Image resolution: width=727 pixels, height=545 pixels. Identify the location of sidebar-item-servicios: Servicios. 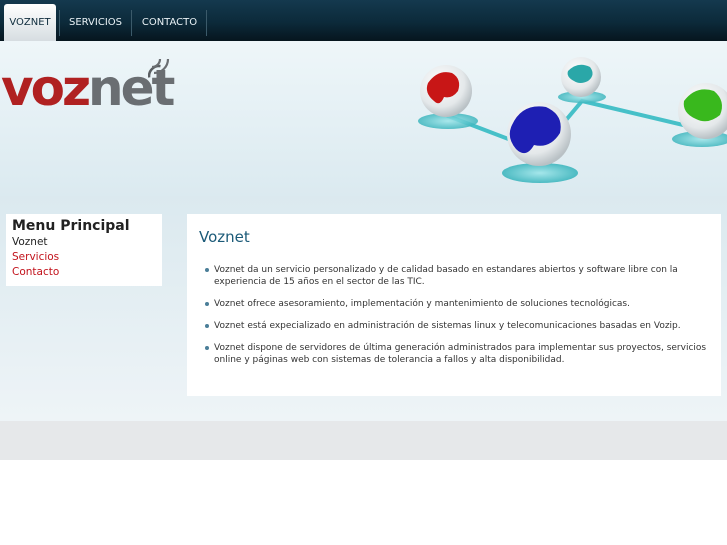
(84, 257).